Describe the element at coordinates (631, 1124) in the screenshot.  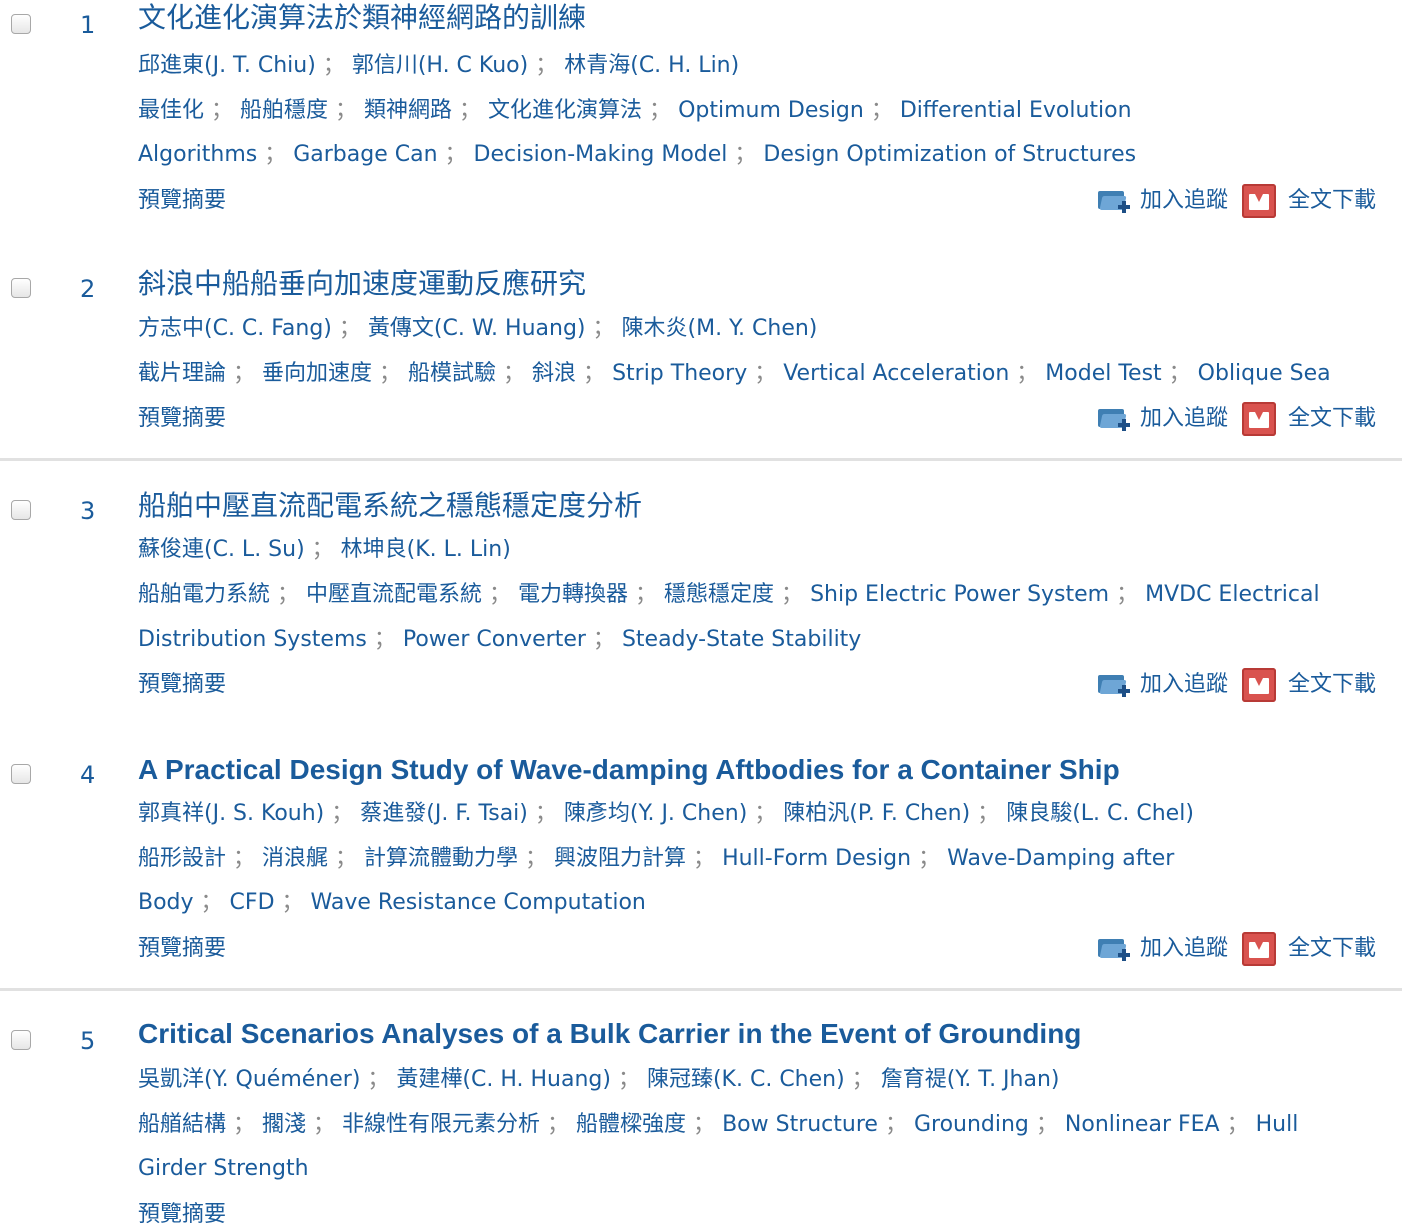
I see `list-entry: 船體樑強度` at that location.